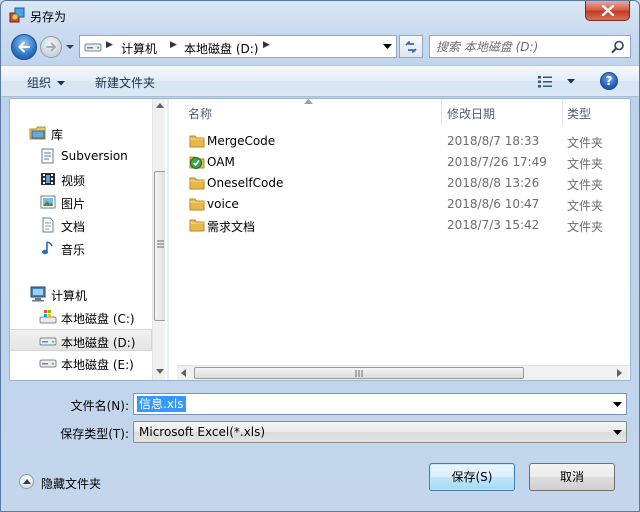 The image size is (640, 512). I want to click on folder-icon, so click(197, 225).